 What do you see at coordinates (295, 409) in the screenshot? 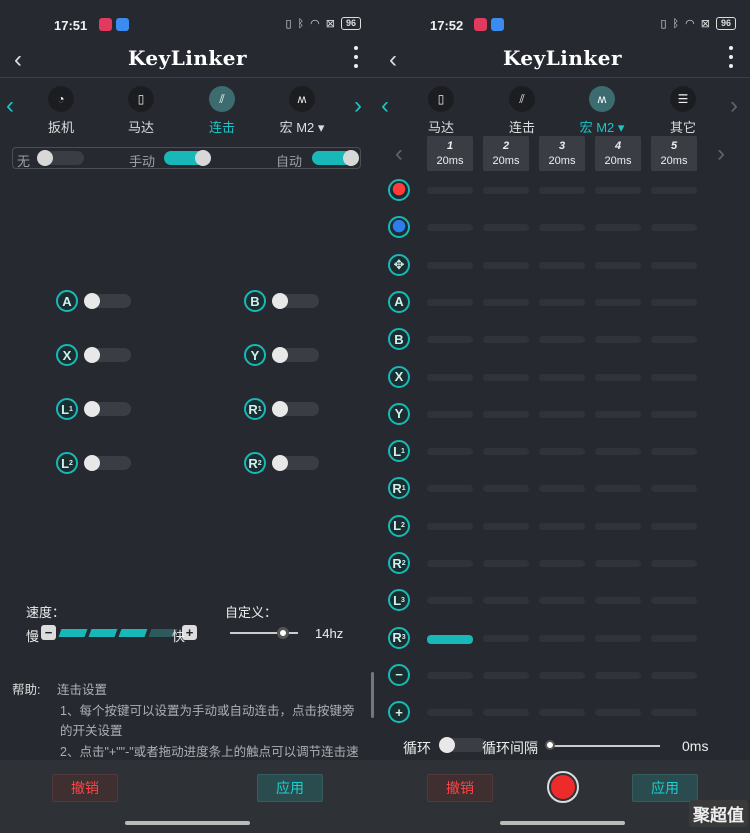
I see `turbo-toggle-r1` at bounding box center [295, 409].